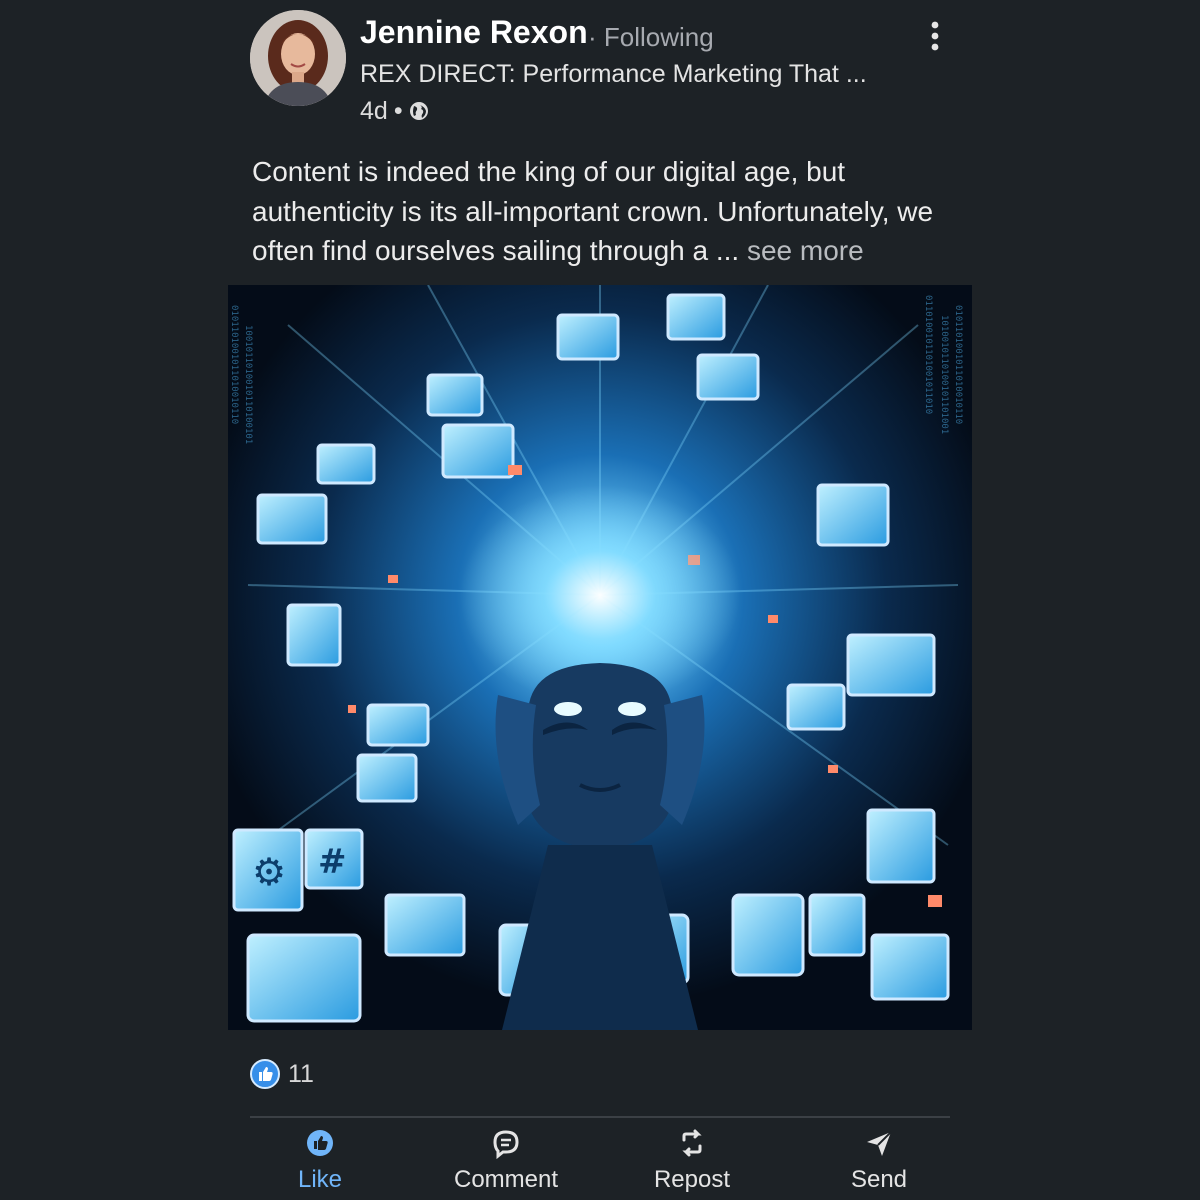 The image size is (1200, 1200). I want to click on reaction-count: 11, so click(301, 1073).